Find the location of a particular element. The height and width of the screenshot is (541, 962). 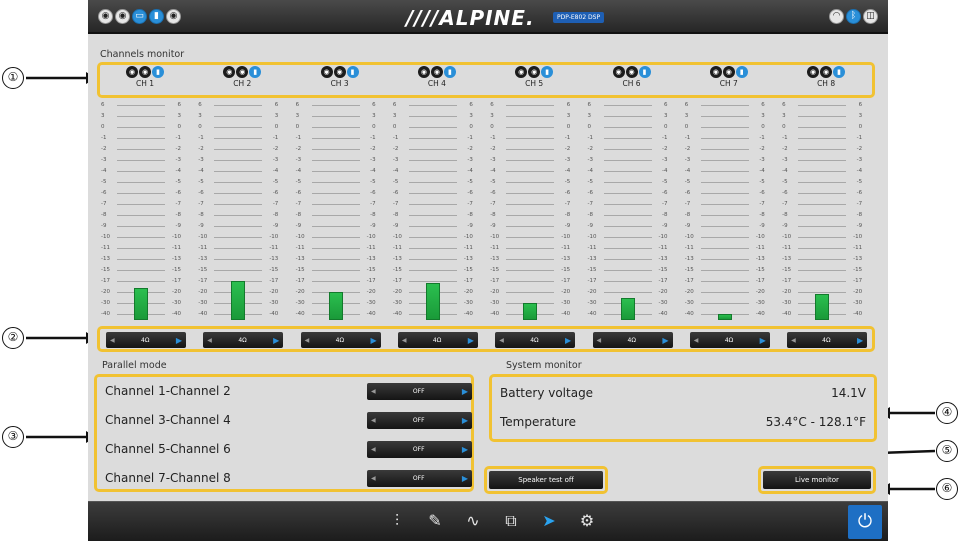

parallel-row-label: Channel 1-Channel 2 is located at coordinates (168, 391).